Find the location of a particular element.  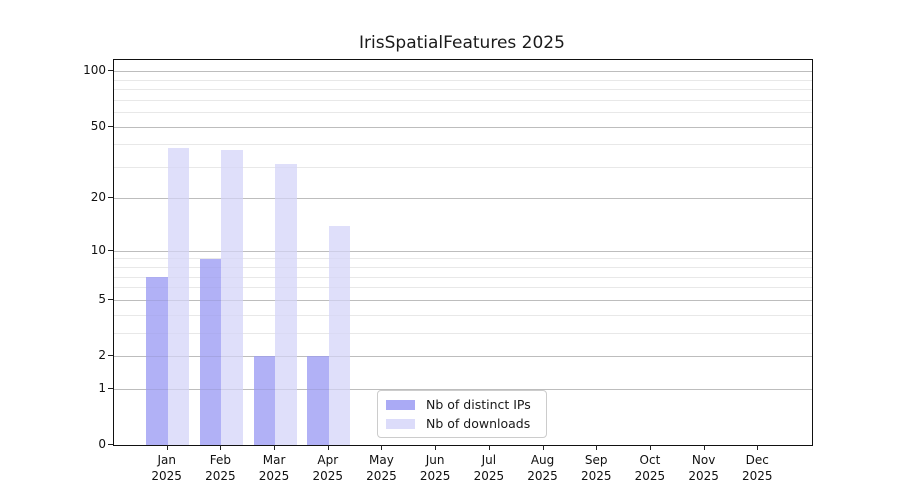

xtick-mark-nov is located at coordinates (704, 447).